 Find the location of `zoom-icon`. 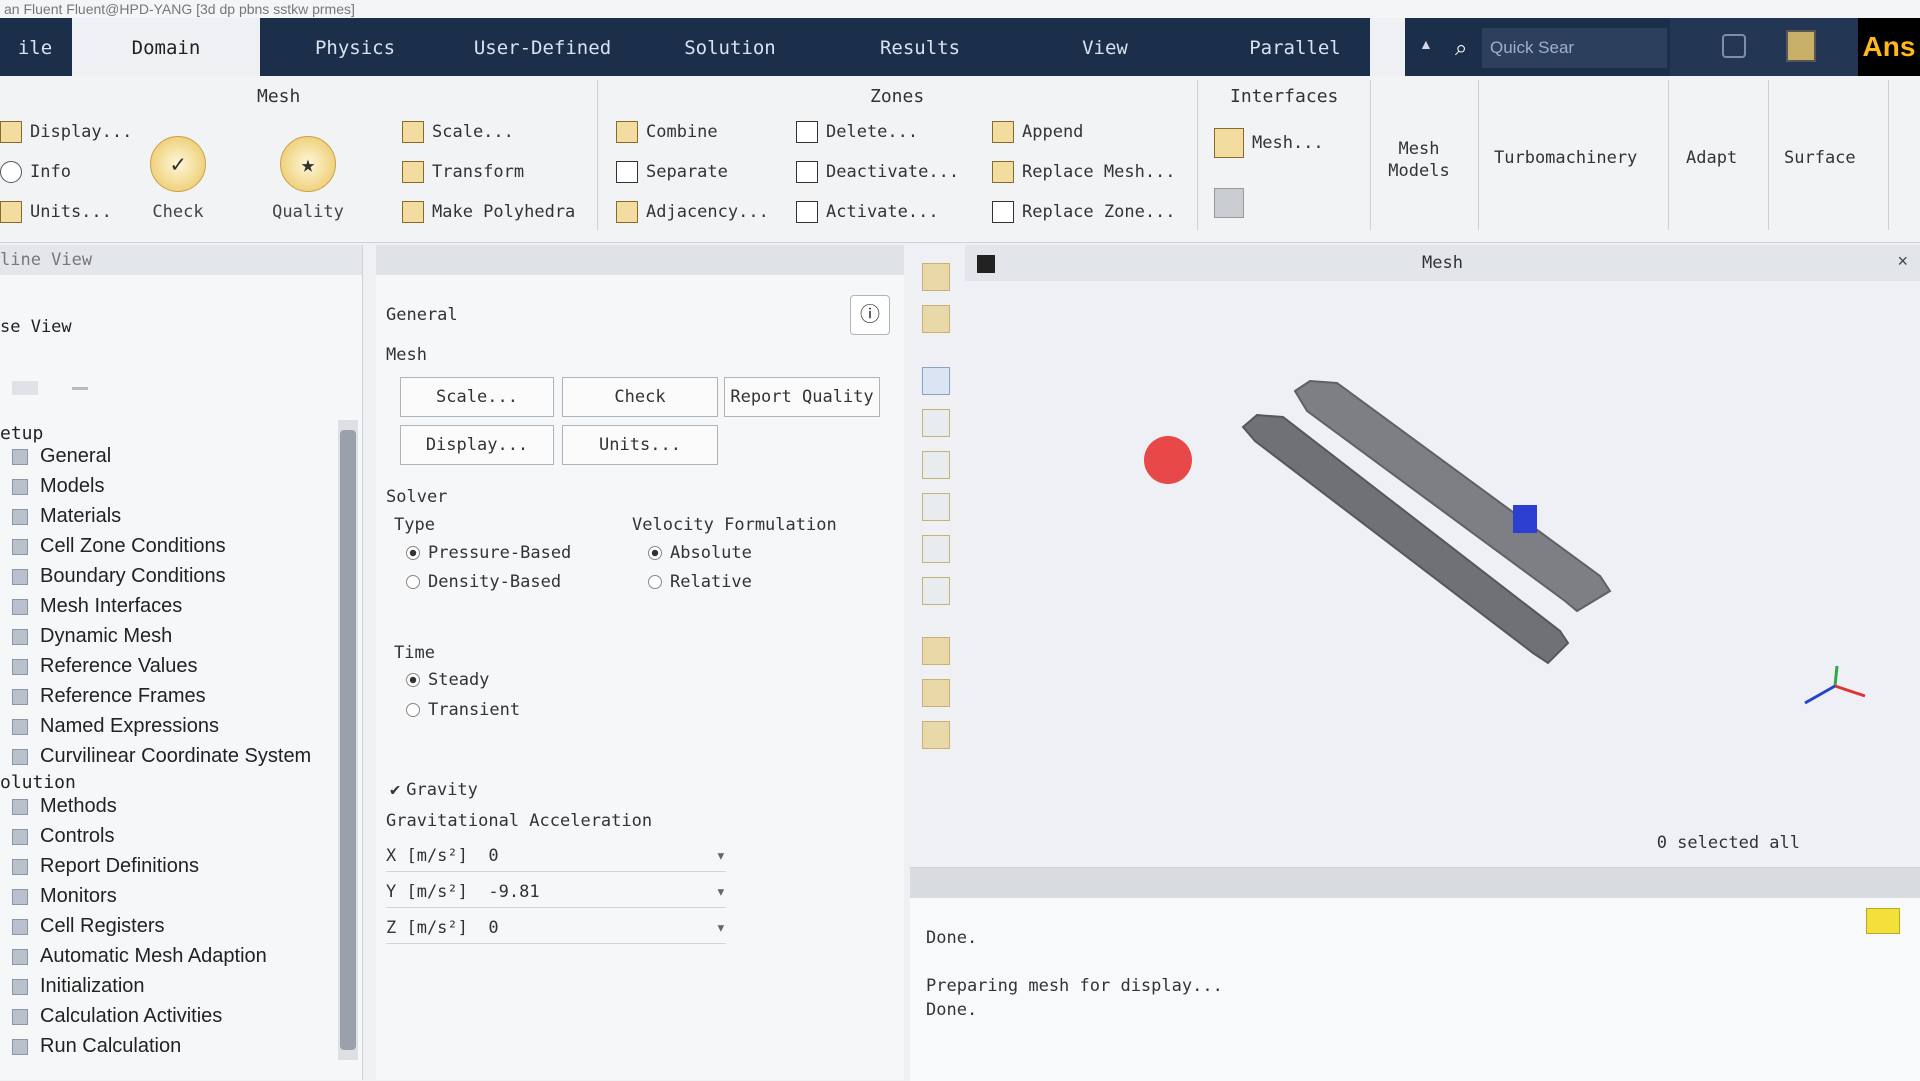

zoom-icon is located at coordinates (936, 423).